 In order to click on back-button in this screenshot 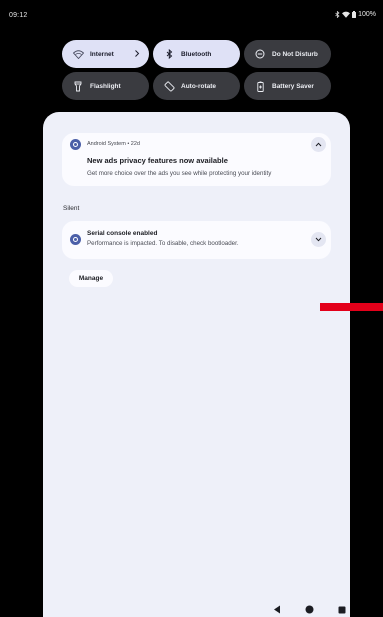, I will do `click(277, 609)`.